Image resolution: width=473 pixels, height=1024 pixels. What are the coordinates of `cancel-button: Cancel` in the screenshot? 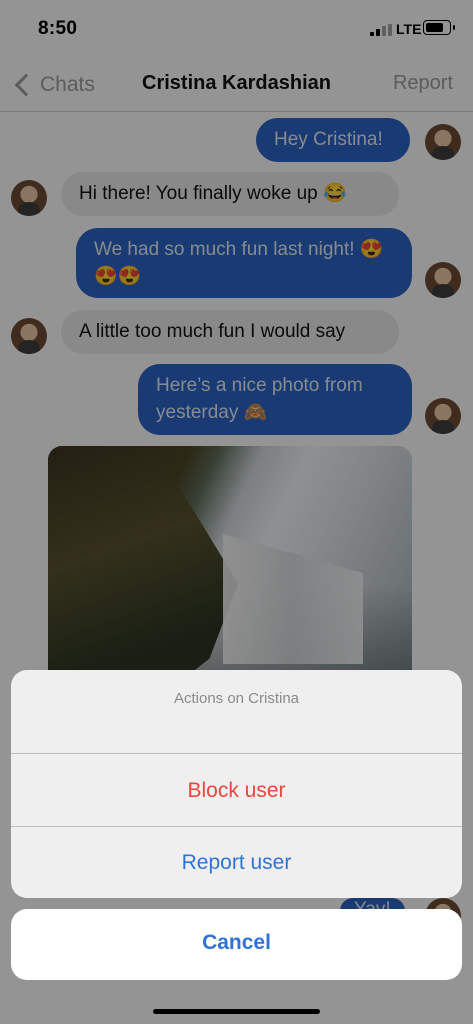 It's located at (236, 944).